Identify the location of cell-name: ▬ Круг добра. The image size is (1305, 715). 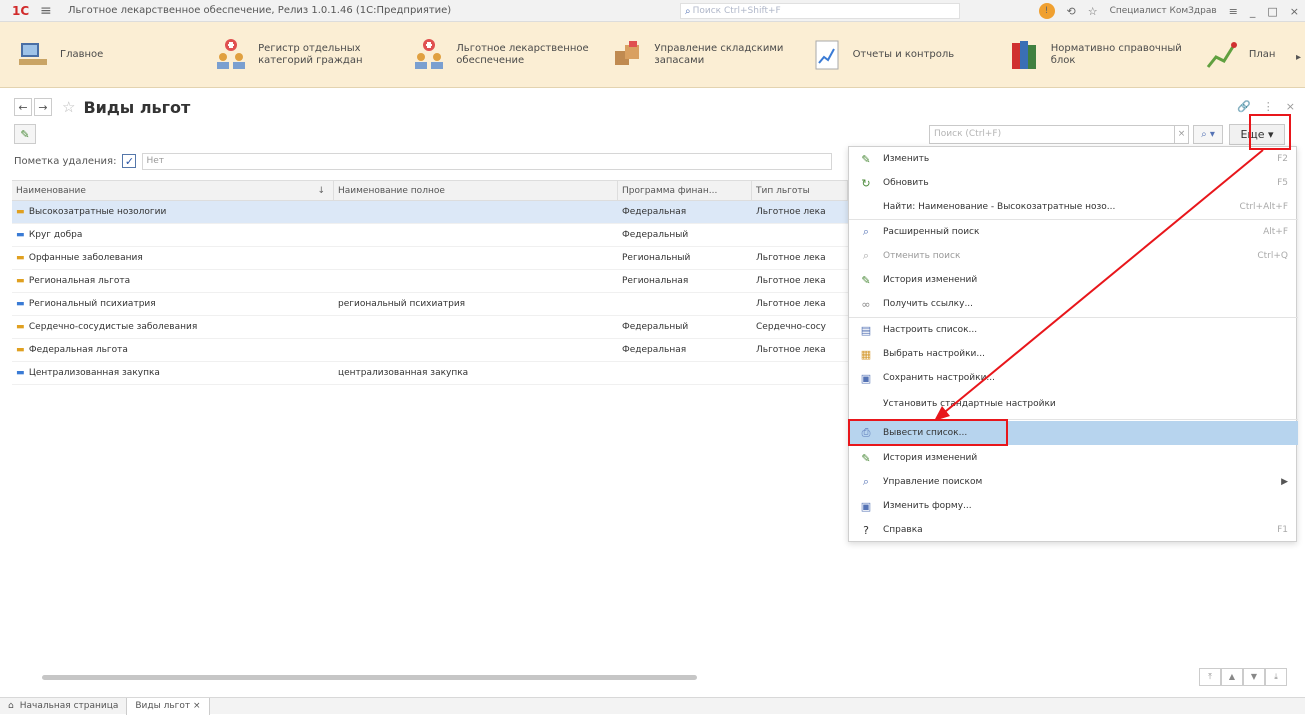
(173, 235).